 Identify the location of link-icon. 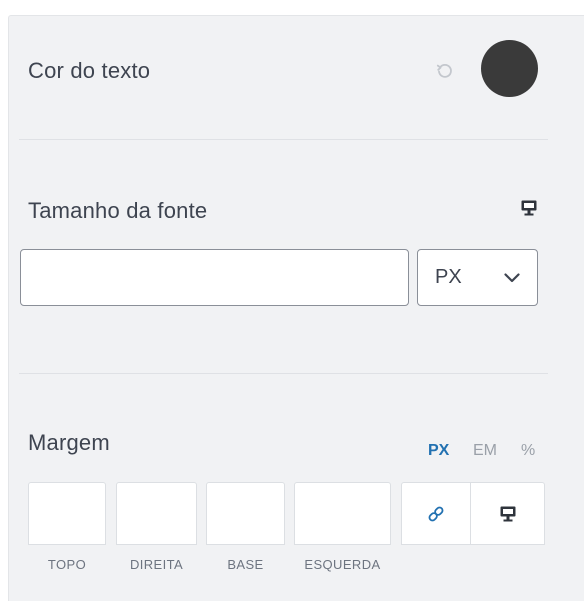
(436, 514).